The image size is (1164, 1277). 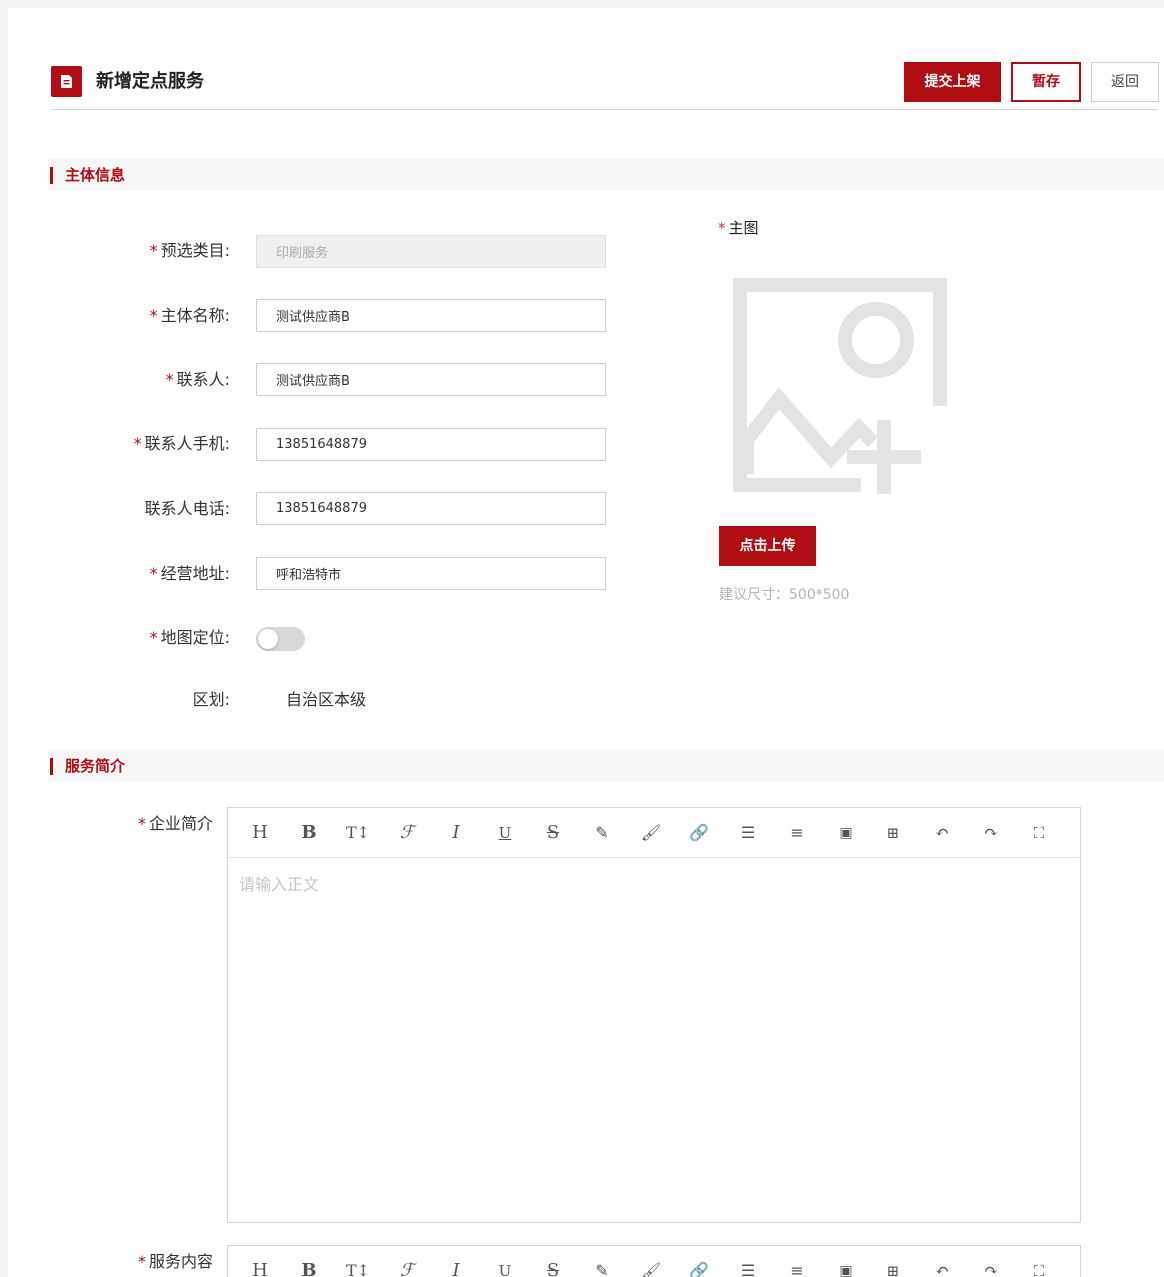 I want to click on document-icon, so click(x=66, y=81).